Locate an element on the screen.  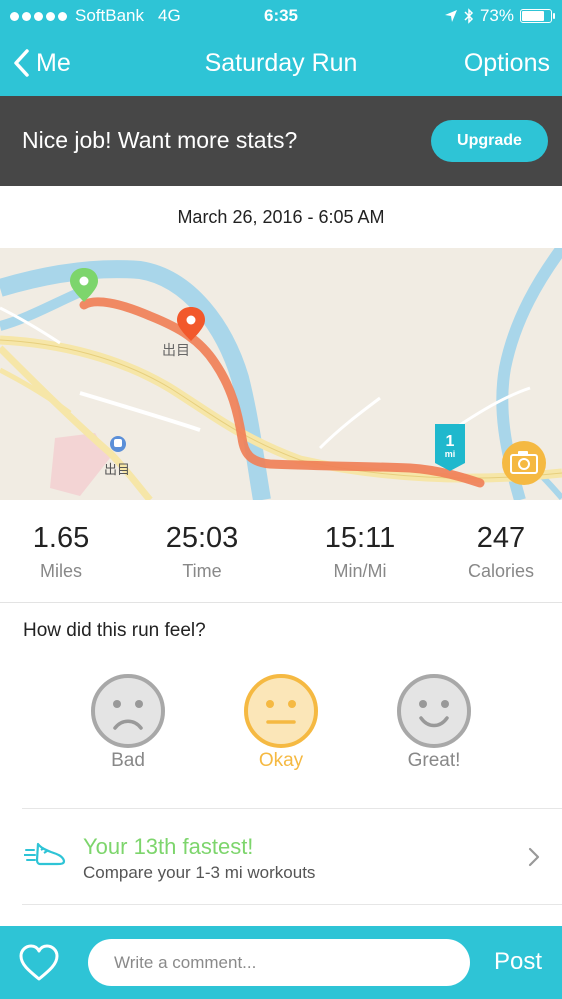
stat-pace: 15:11 Min/Mi is located at coordinates (360, 552).